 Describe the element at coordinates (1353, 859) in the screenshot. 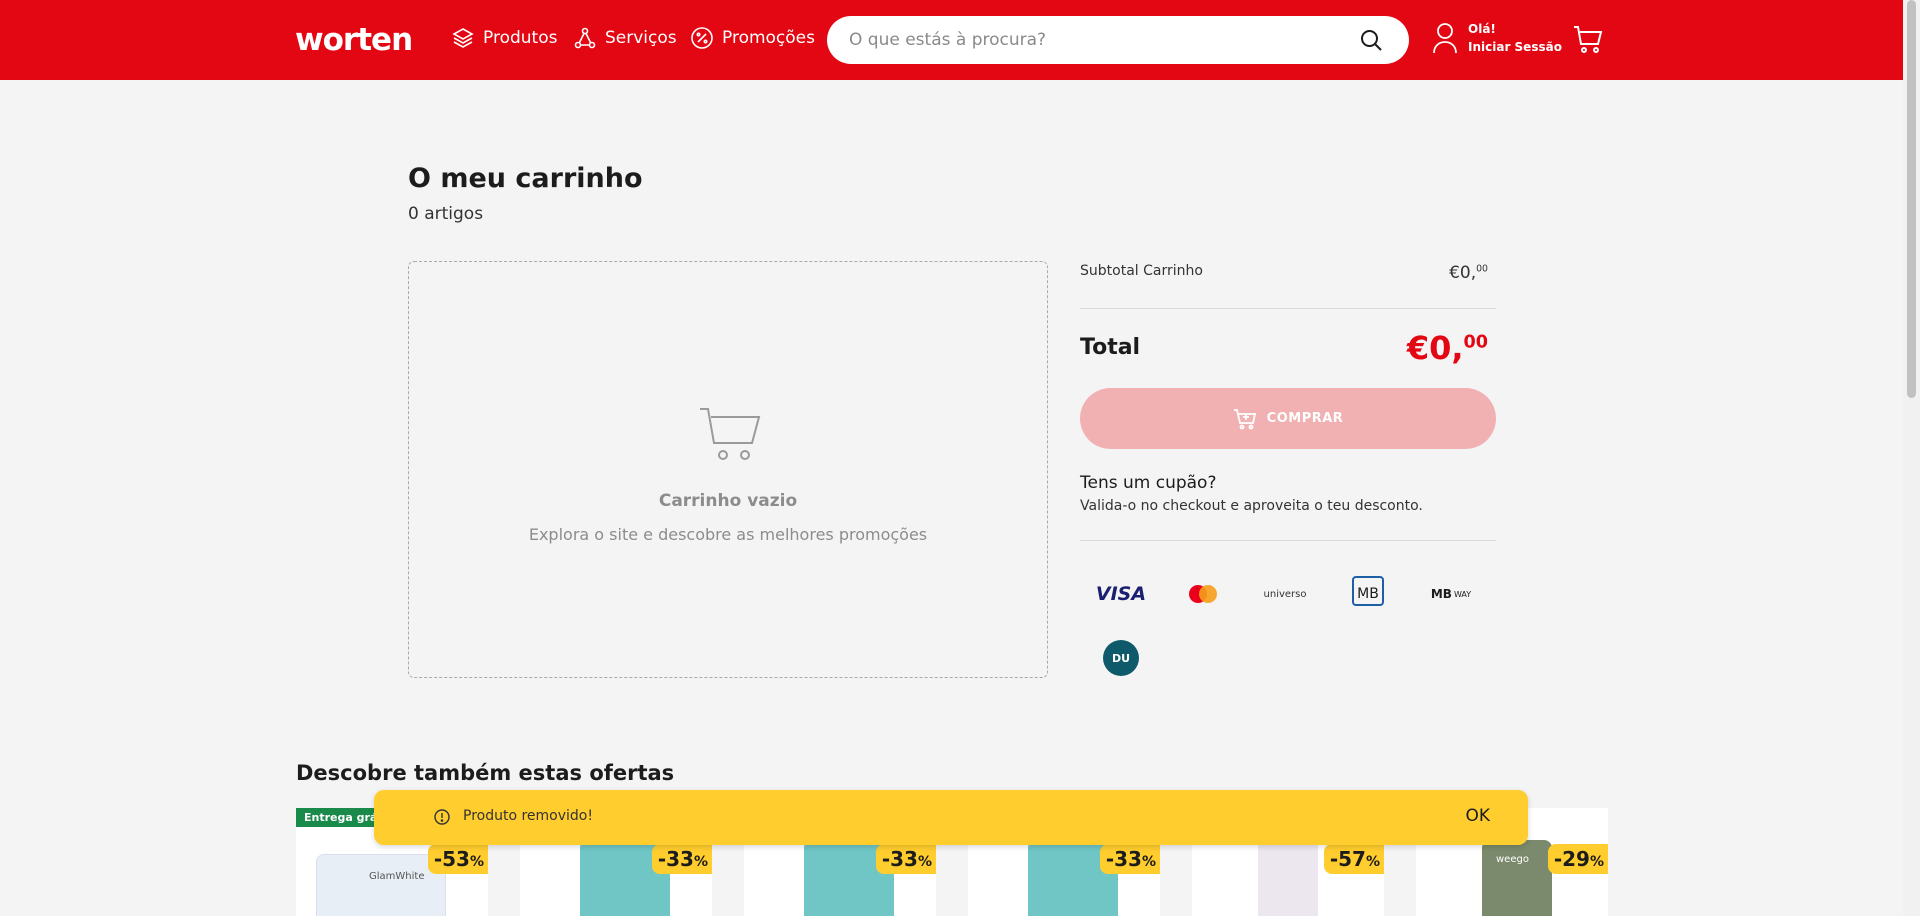

I see `discount-badge: -57%` at that location.